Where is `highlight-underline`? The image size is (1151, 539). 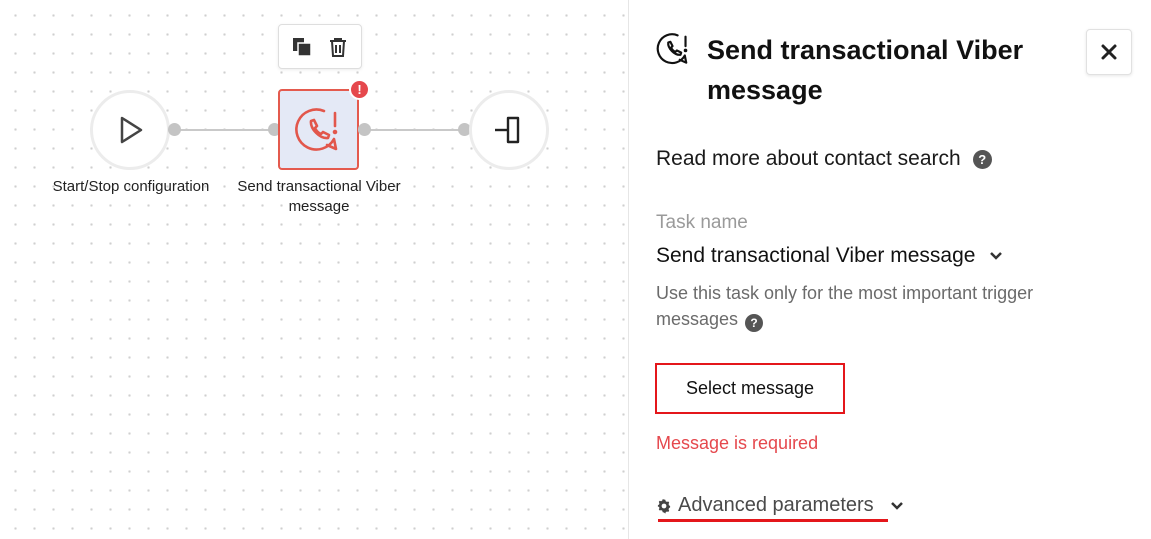
highlight-underline is located at coordinates (773, 520).